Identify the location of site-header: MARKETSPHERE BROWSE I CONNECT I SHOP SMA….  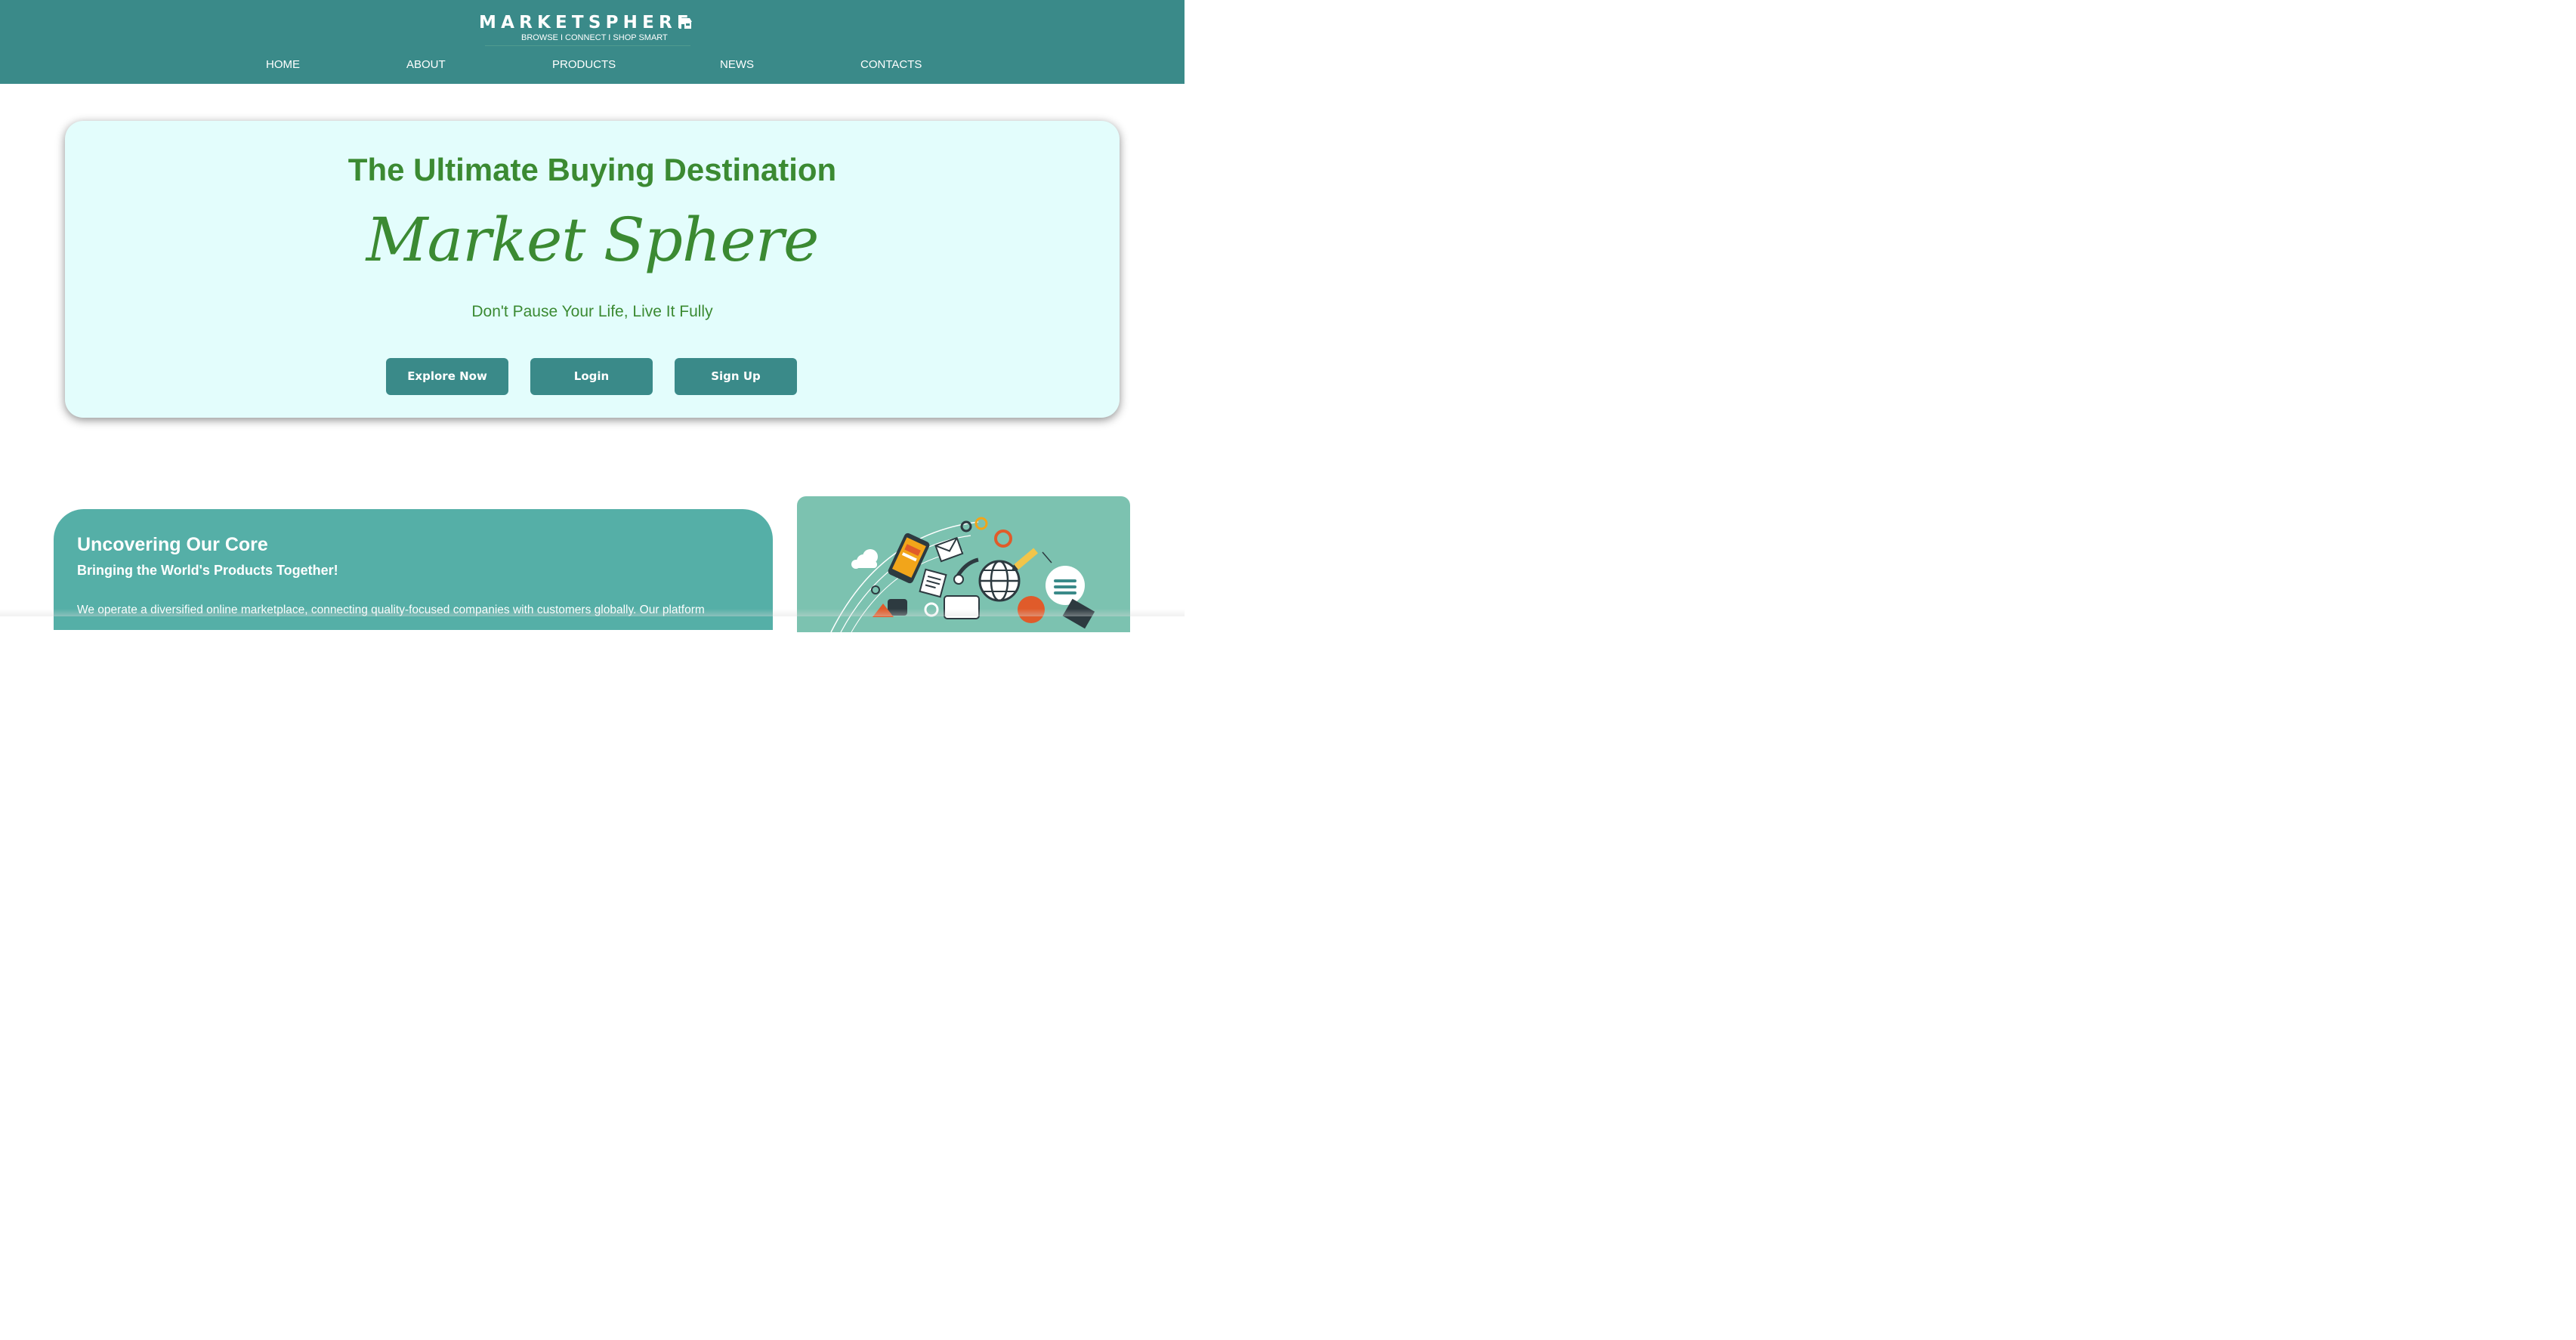
(592, 42).